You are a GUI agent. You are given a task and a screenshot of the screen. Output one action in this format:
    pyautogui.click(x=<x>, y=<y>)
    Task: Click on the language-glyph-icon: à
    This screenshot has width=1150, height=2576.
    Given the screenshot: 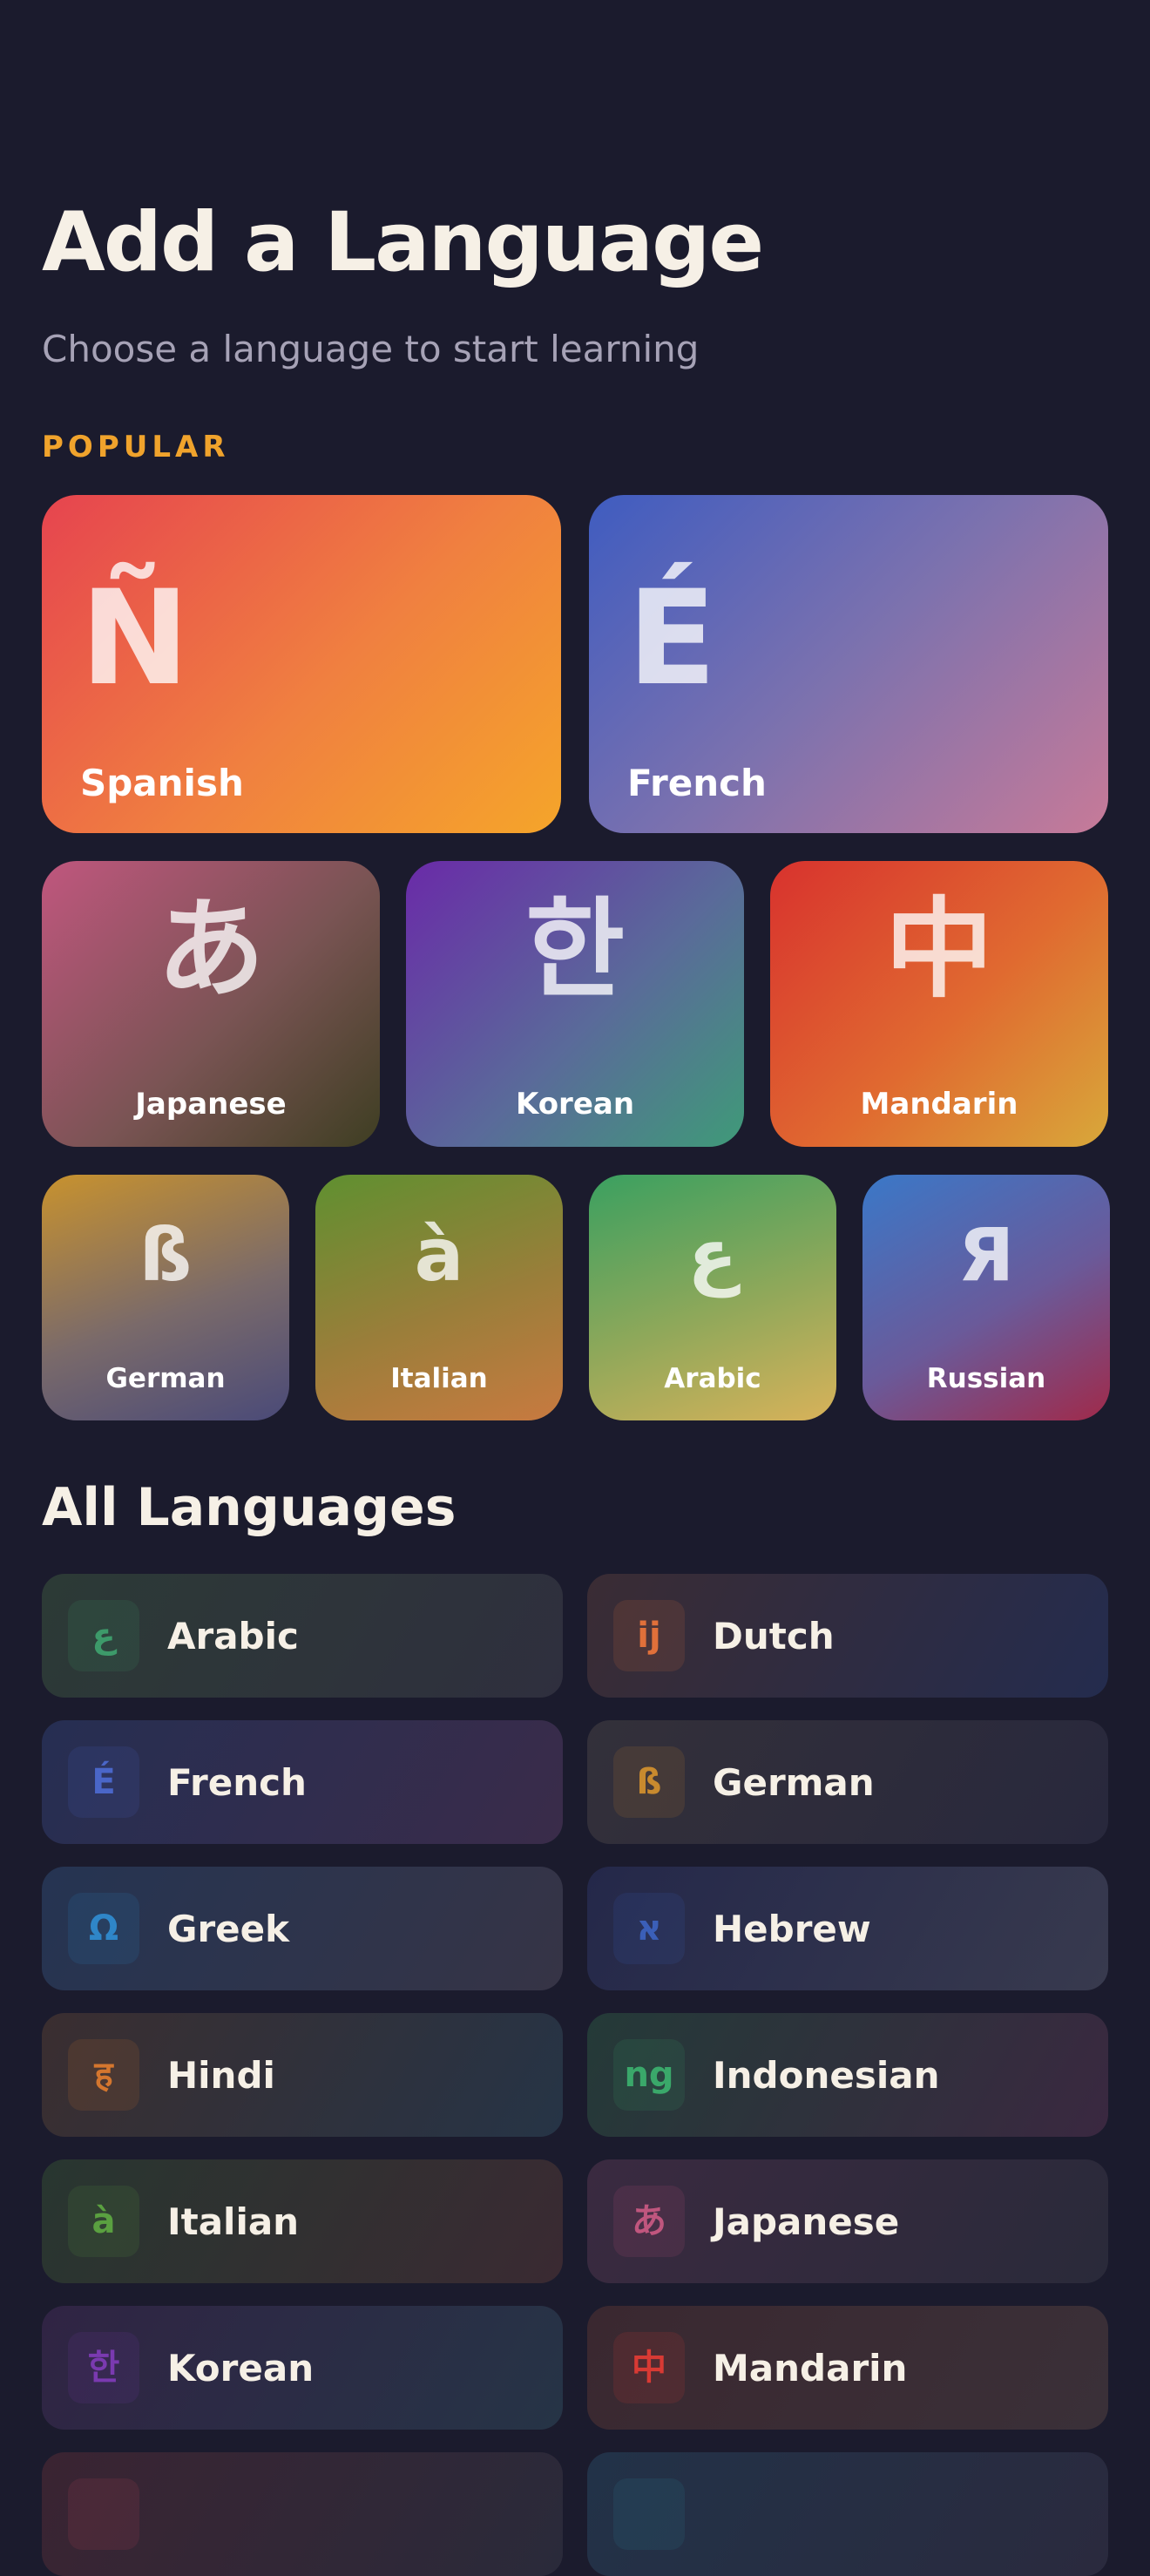 What is the action you would take?
    pyautogui.click(x=103, y=2222)
    